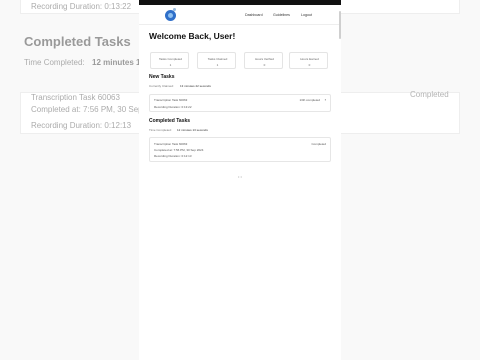 This screenshot has width=480, height=360. What do you see at coordinates (170, 121) in the screenshot?
I see `completed-tasks-title: Completed Tasks` at bounding box center [170, 121].